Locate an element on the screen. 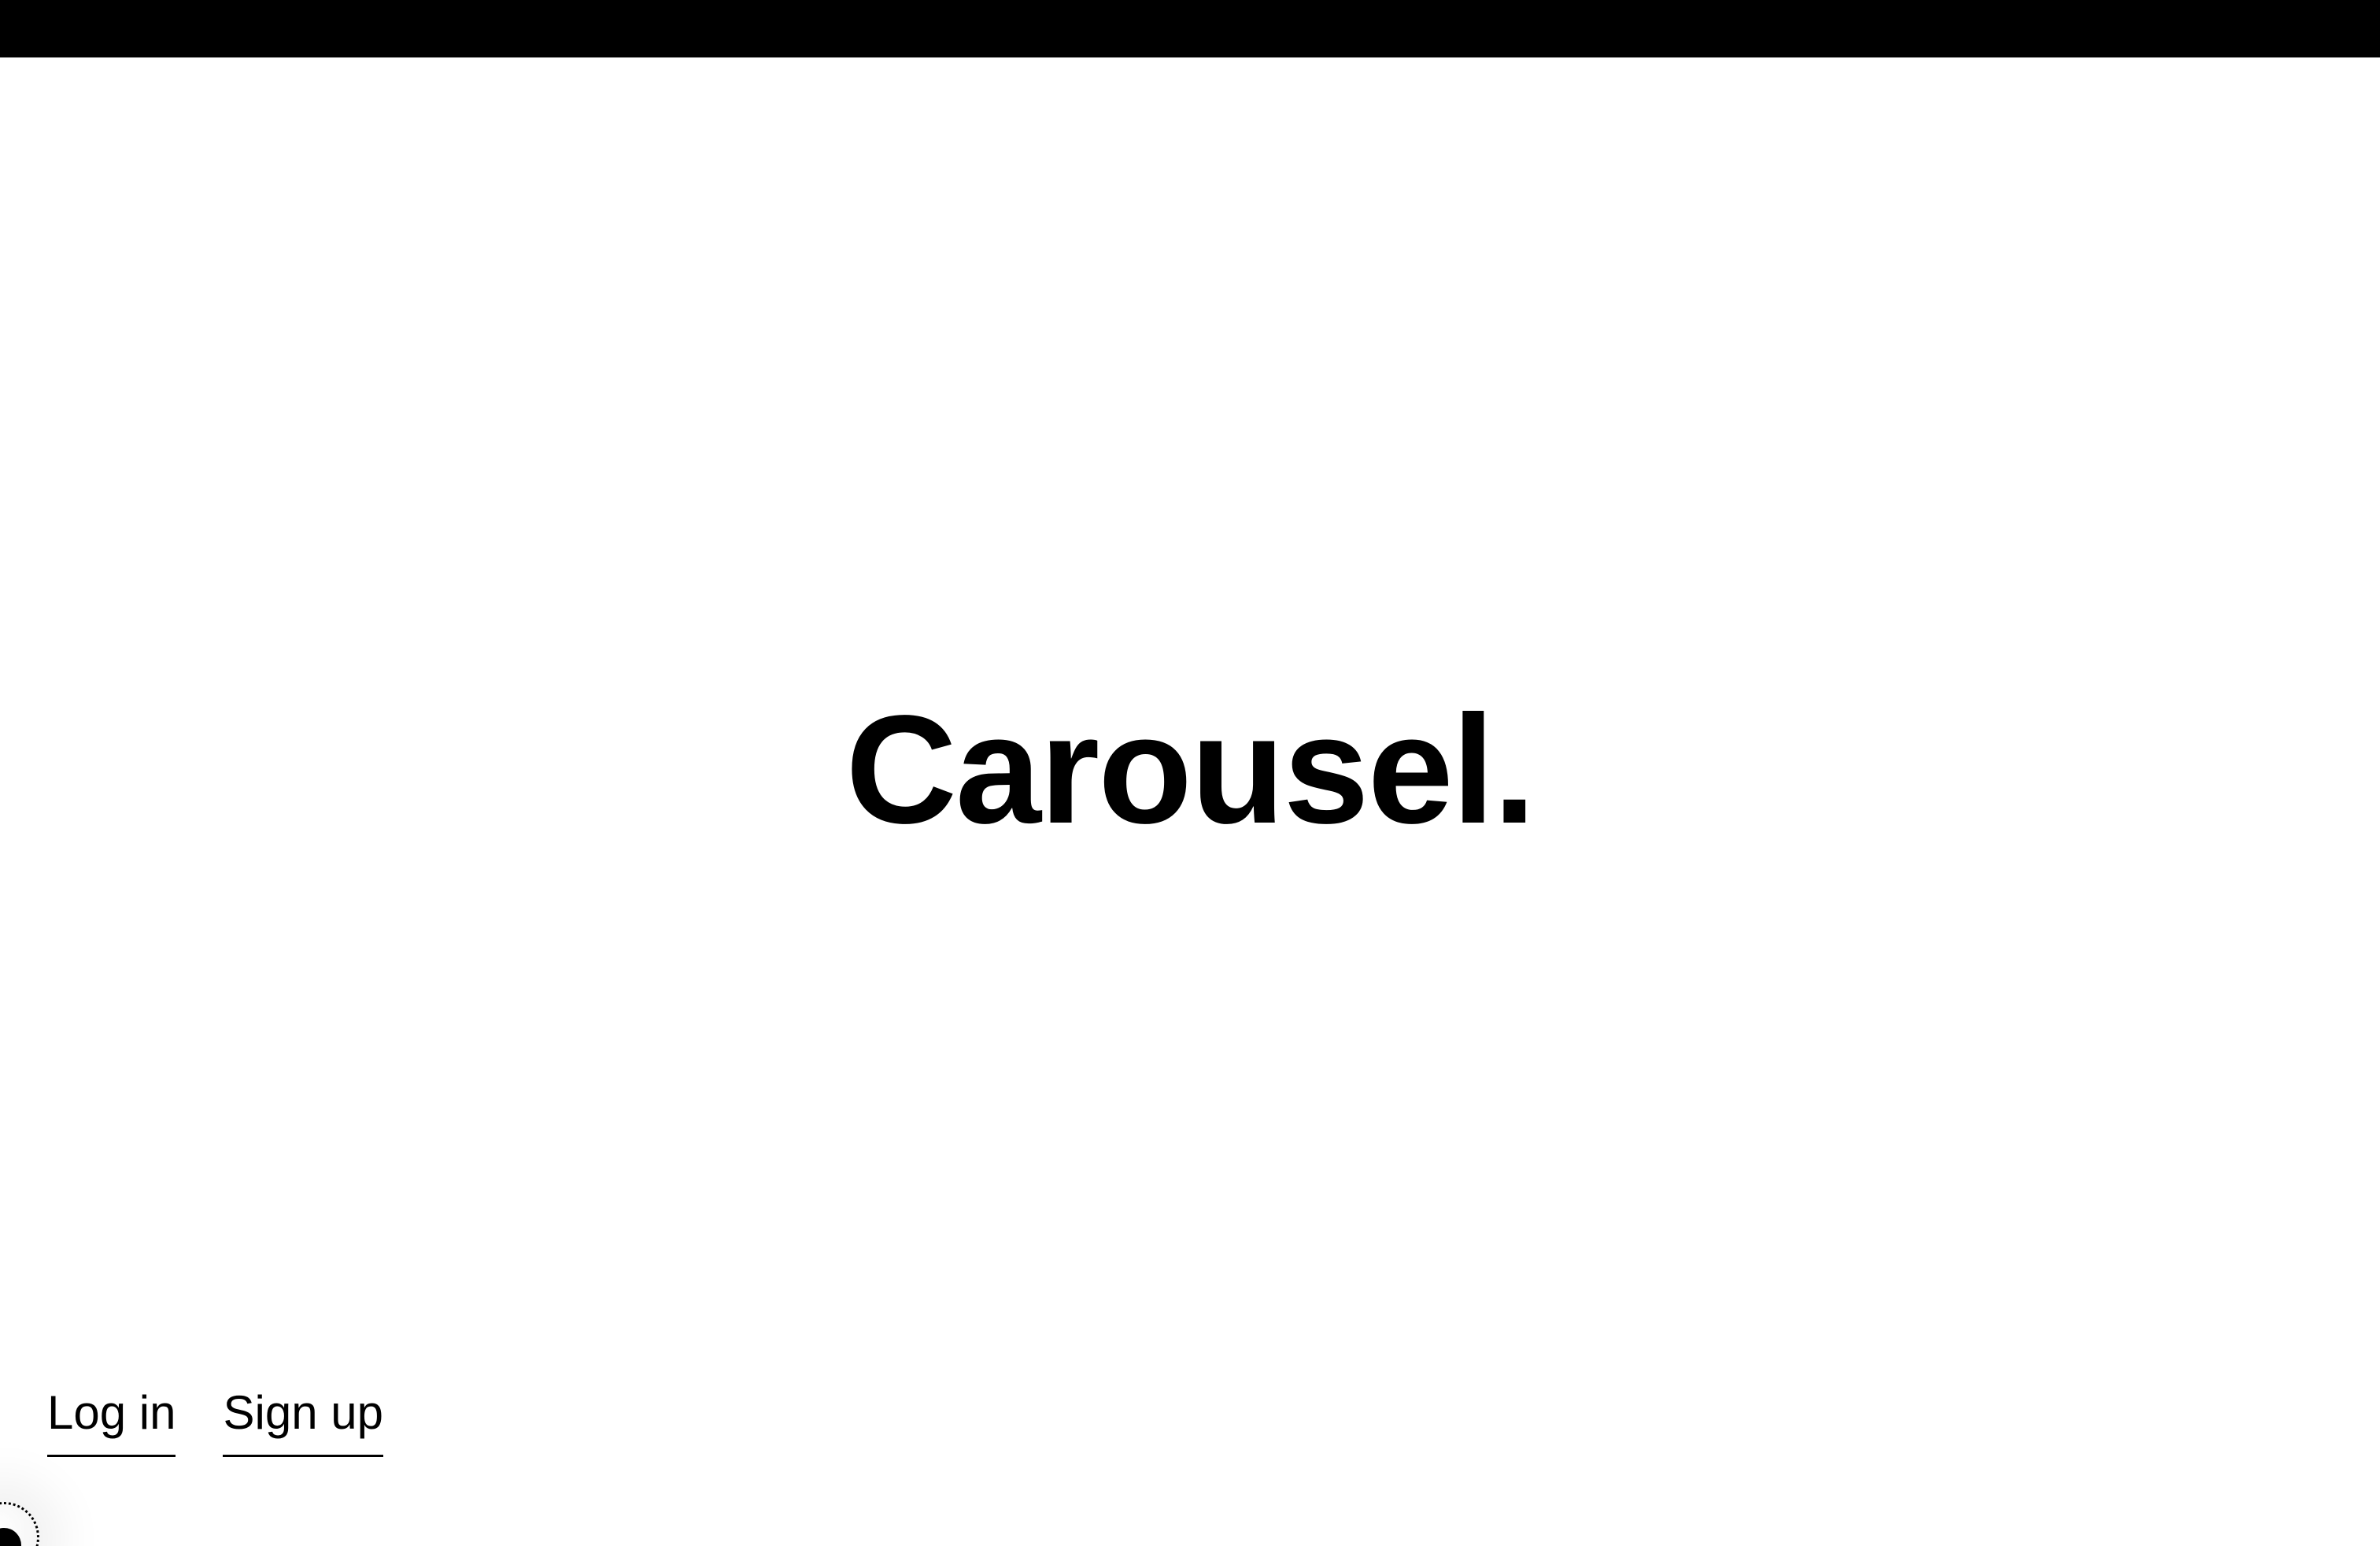  top-bar is located at coordinates (1190, 28).